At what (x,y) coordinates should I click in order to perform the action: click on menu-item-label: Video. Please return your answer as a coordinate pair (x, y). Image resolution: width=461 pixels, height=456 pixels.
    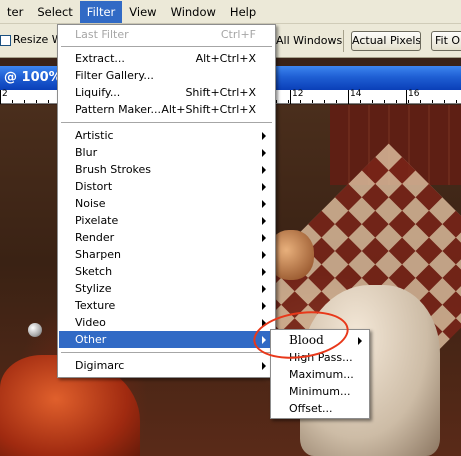
    Looking at the image, I should click on (90, 322).